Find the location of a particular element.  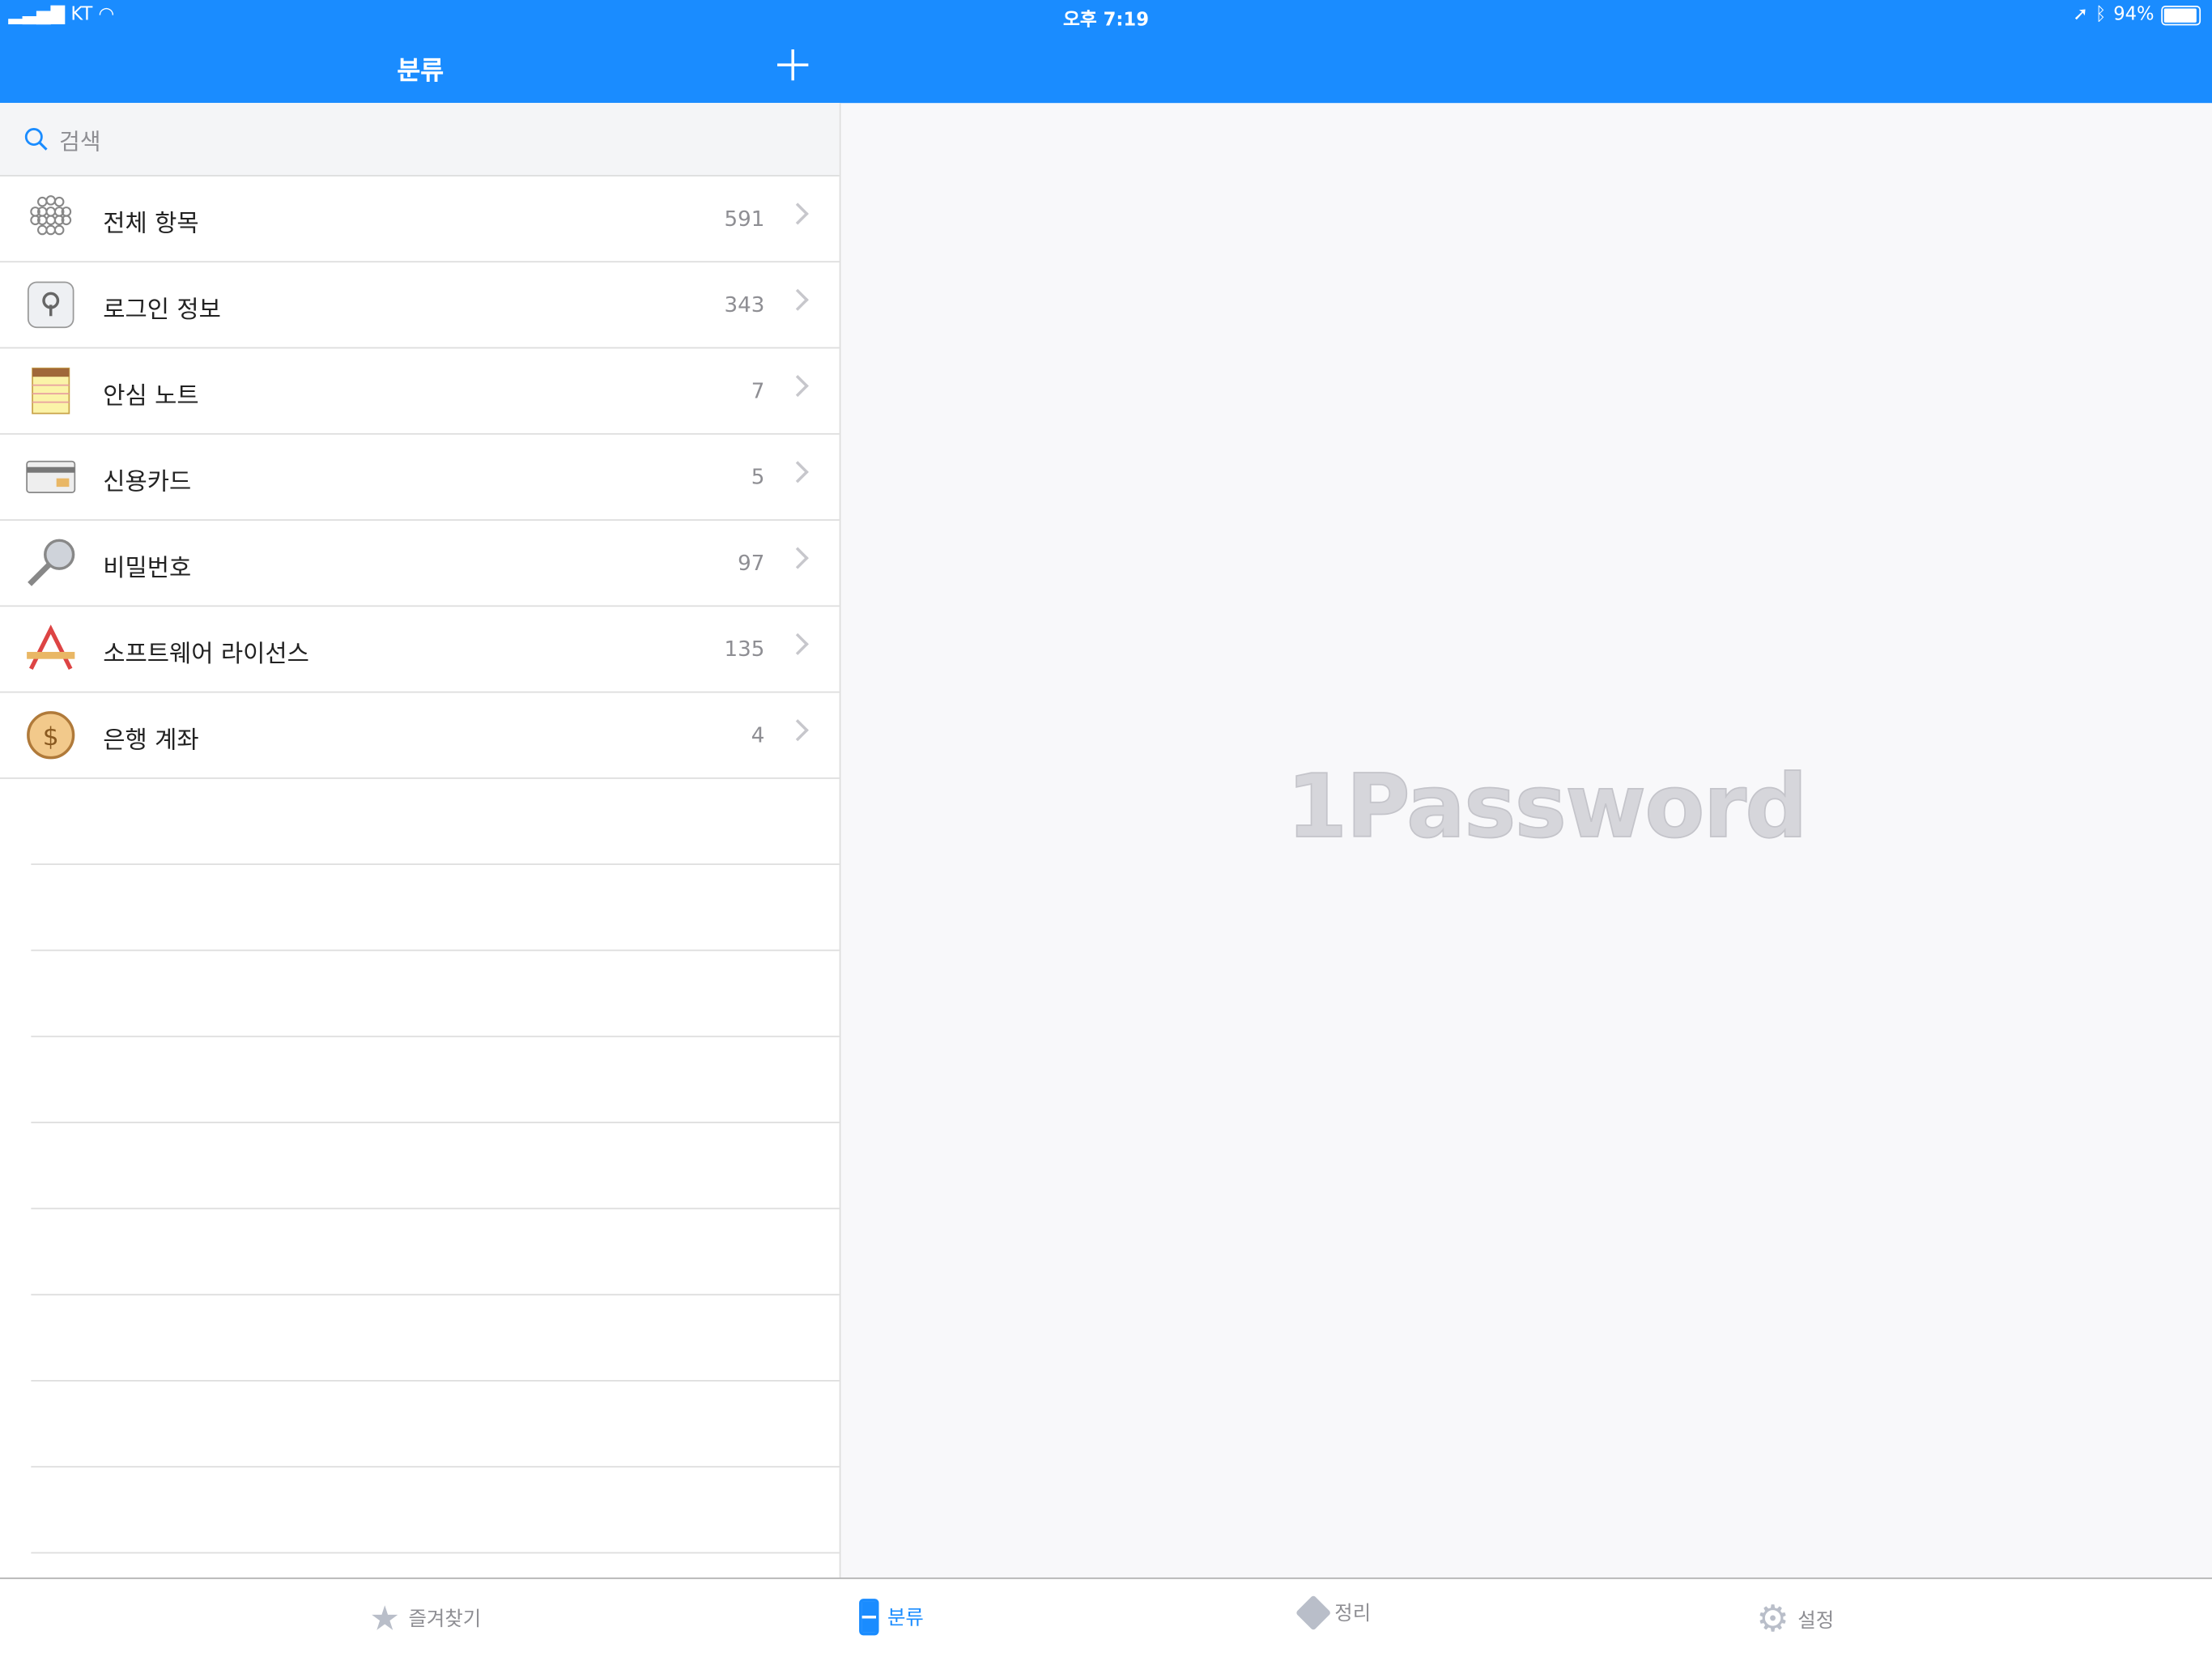

all-items-icon is located at coordinates (50, 220).